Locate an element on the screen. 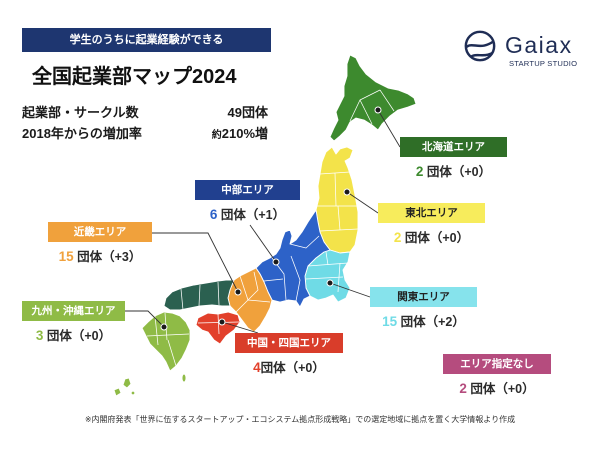  kyushu-map-area is located at coordinates (166, 341).